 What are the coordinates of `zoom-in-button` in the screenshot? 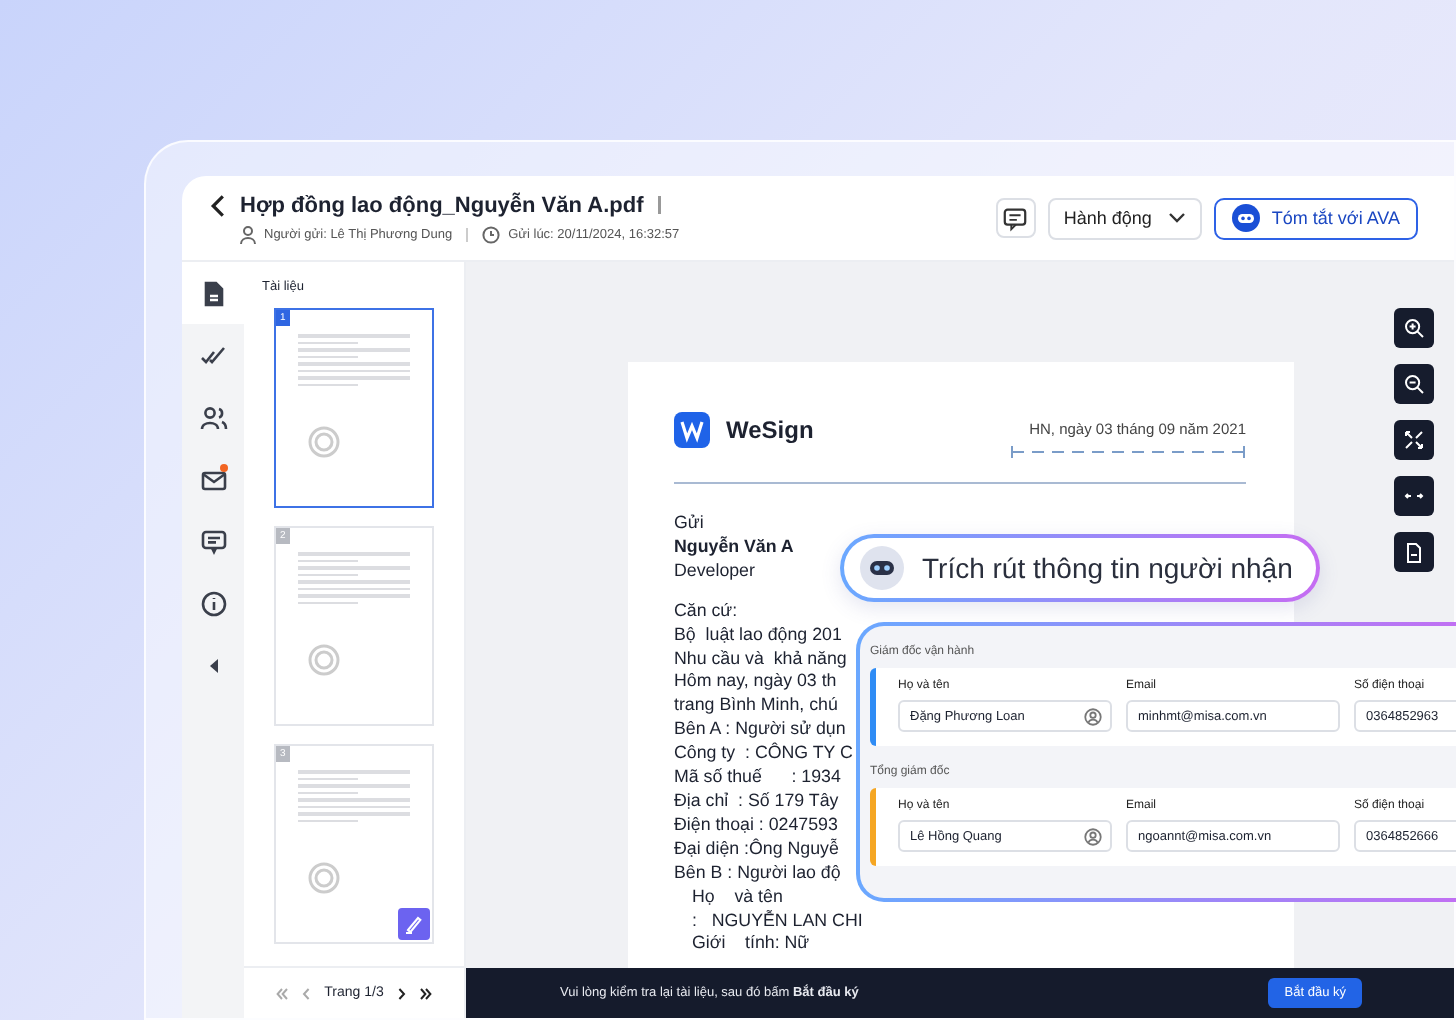 It's located at (1414, 328).